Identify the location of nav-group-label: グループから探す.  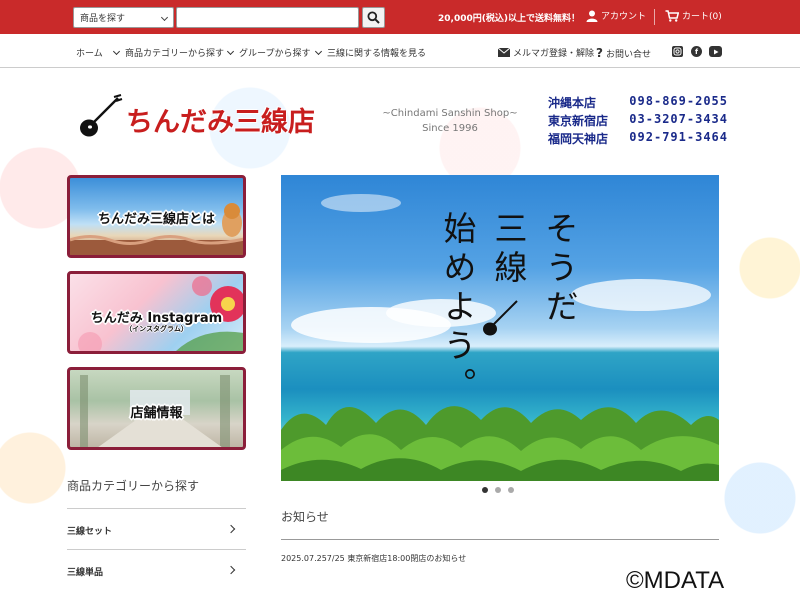
(275, 54).